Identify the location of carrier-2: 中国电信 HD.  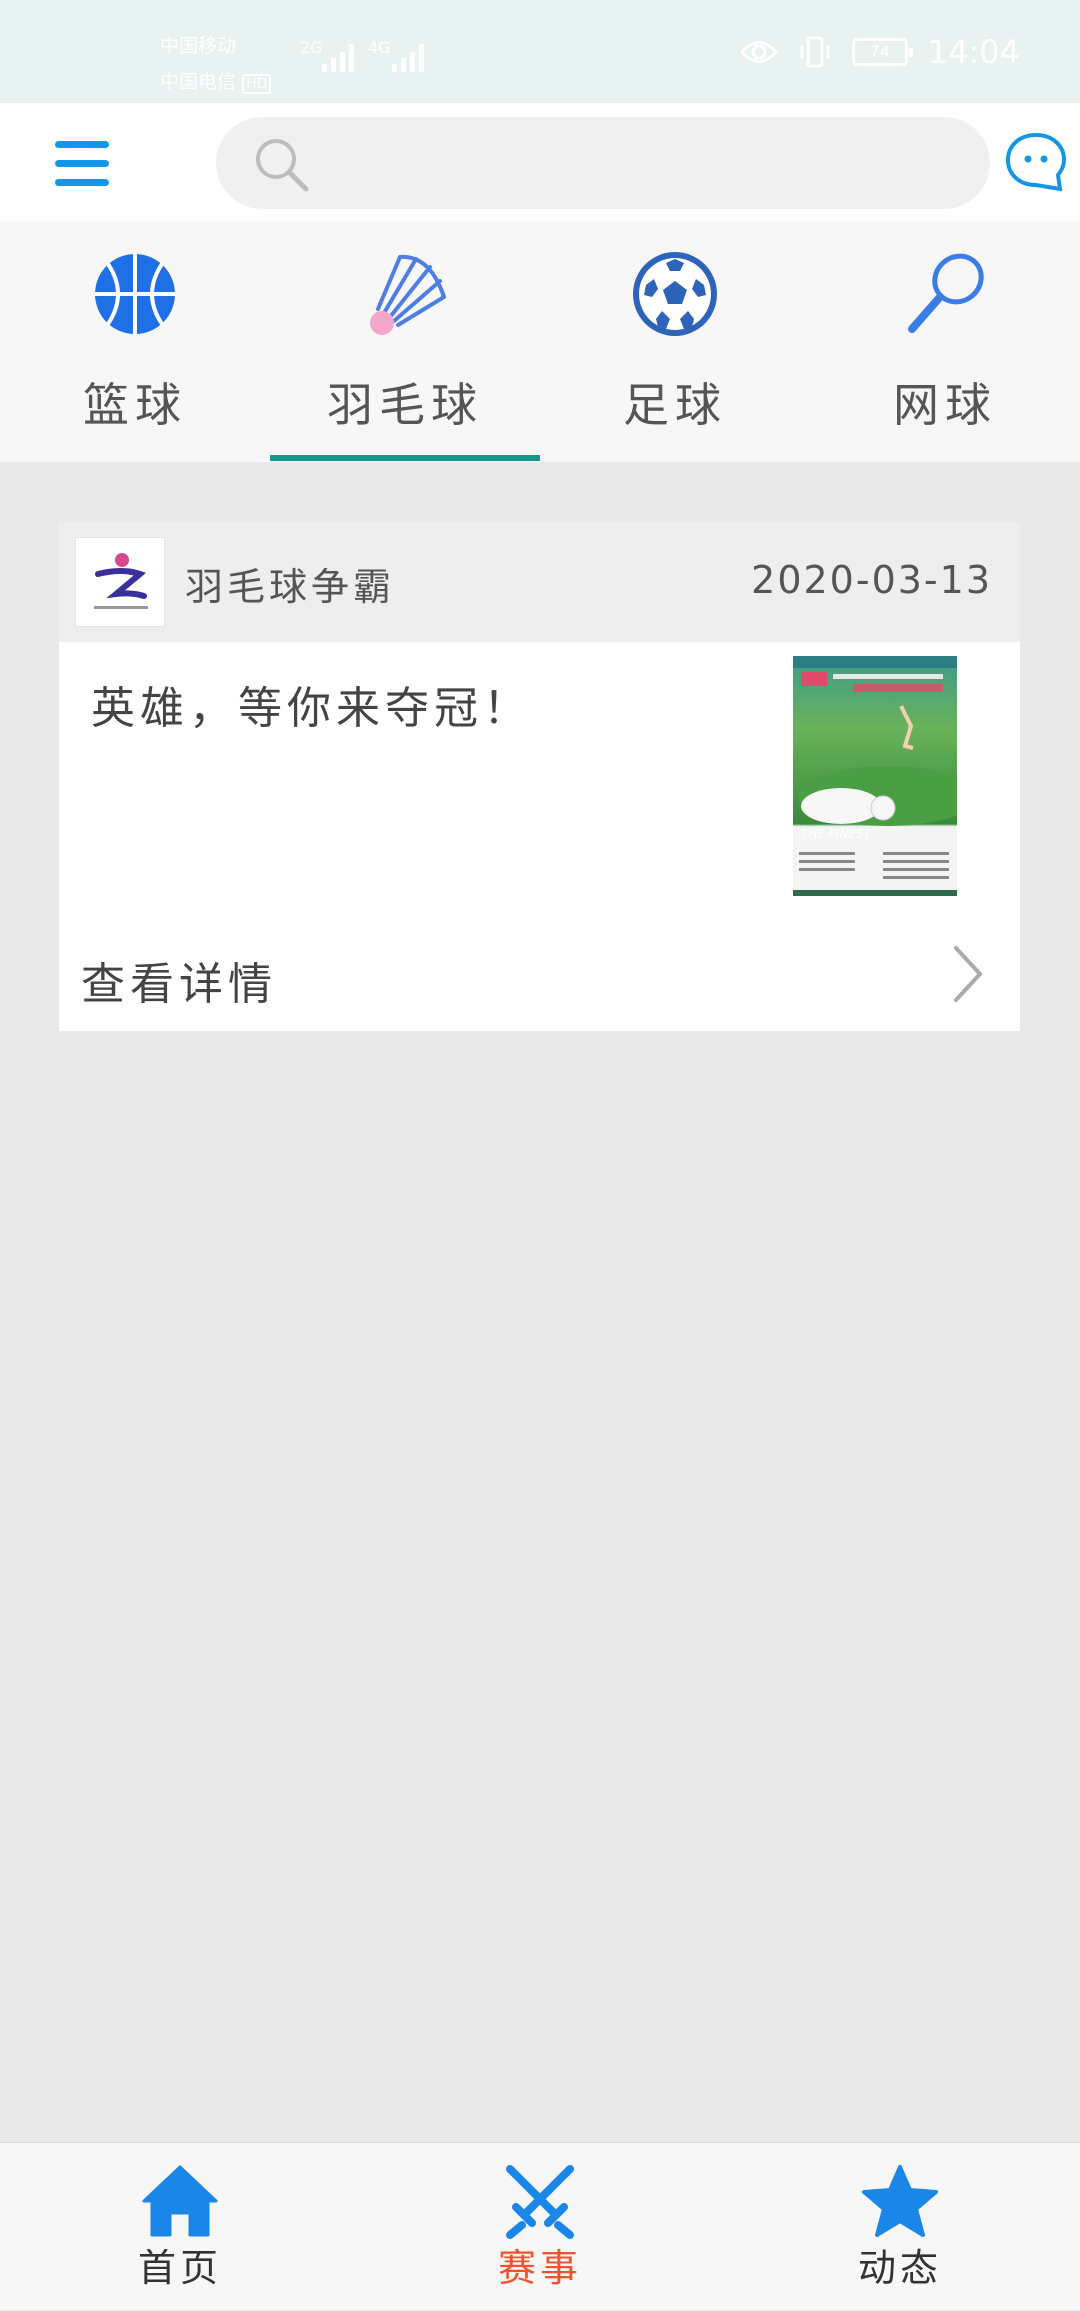
(216, 83).